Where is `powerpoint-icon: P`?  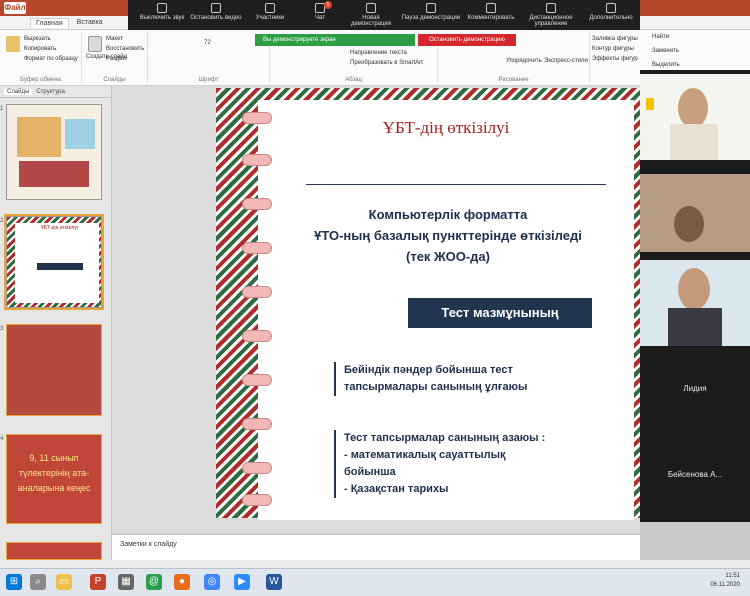 powerpoint-icon: P is located at coordinates (98, 582).